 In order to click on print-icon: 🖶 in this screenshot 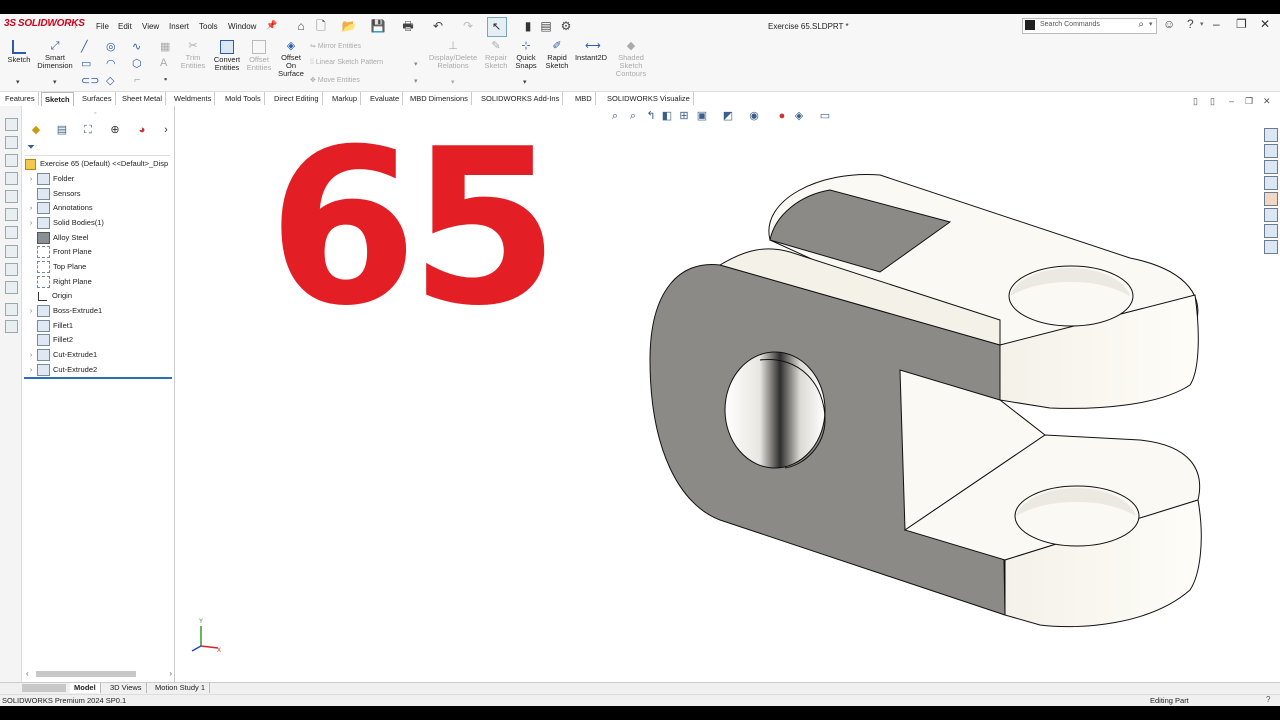, I will do `click(408, 26)`.